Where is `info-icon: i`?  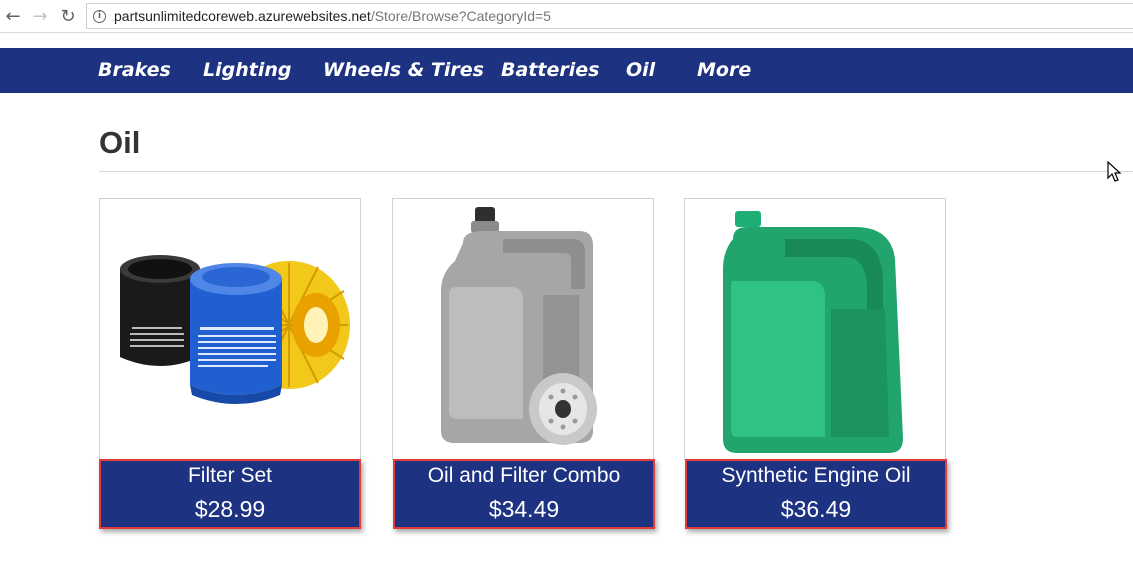
info-icon: i is located at coordinates (99, 16).